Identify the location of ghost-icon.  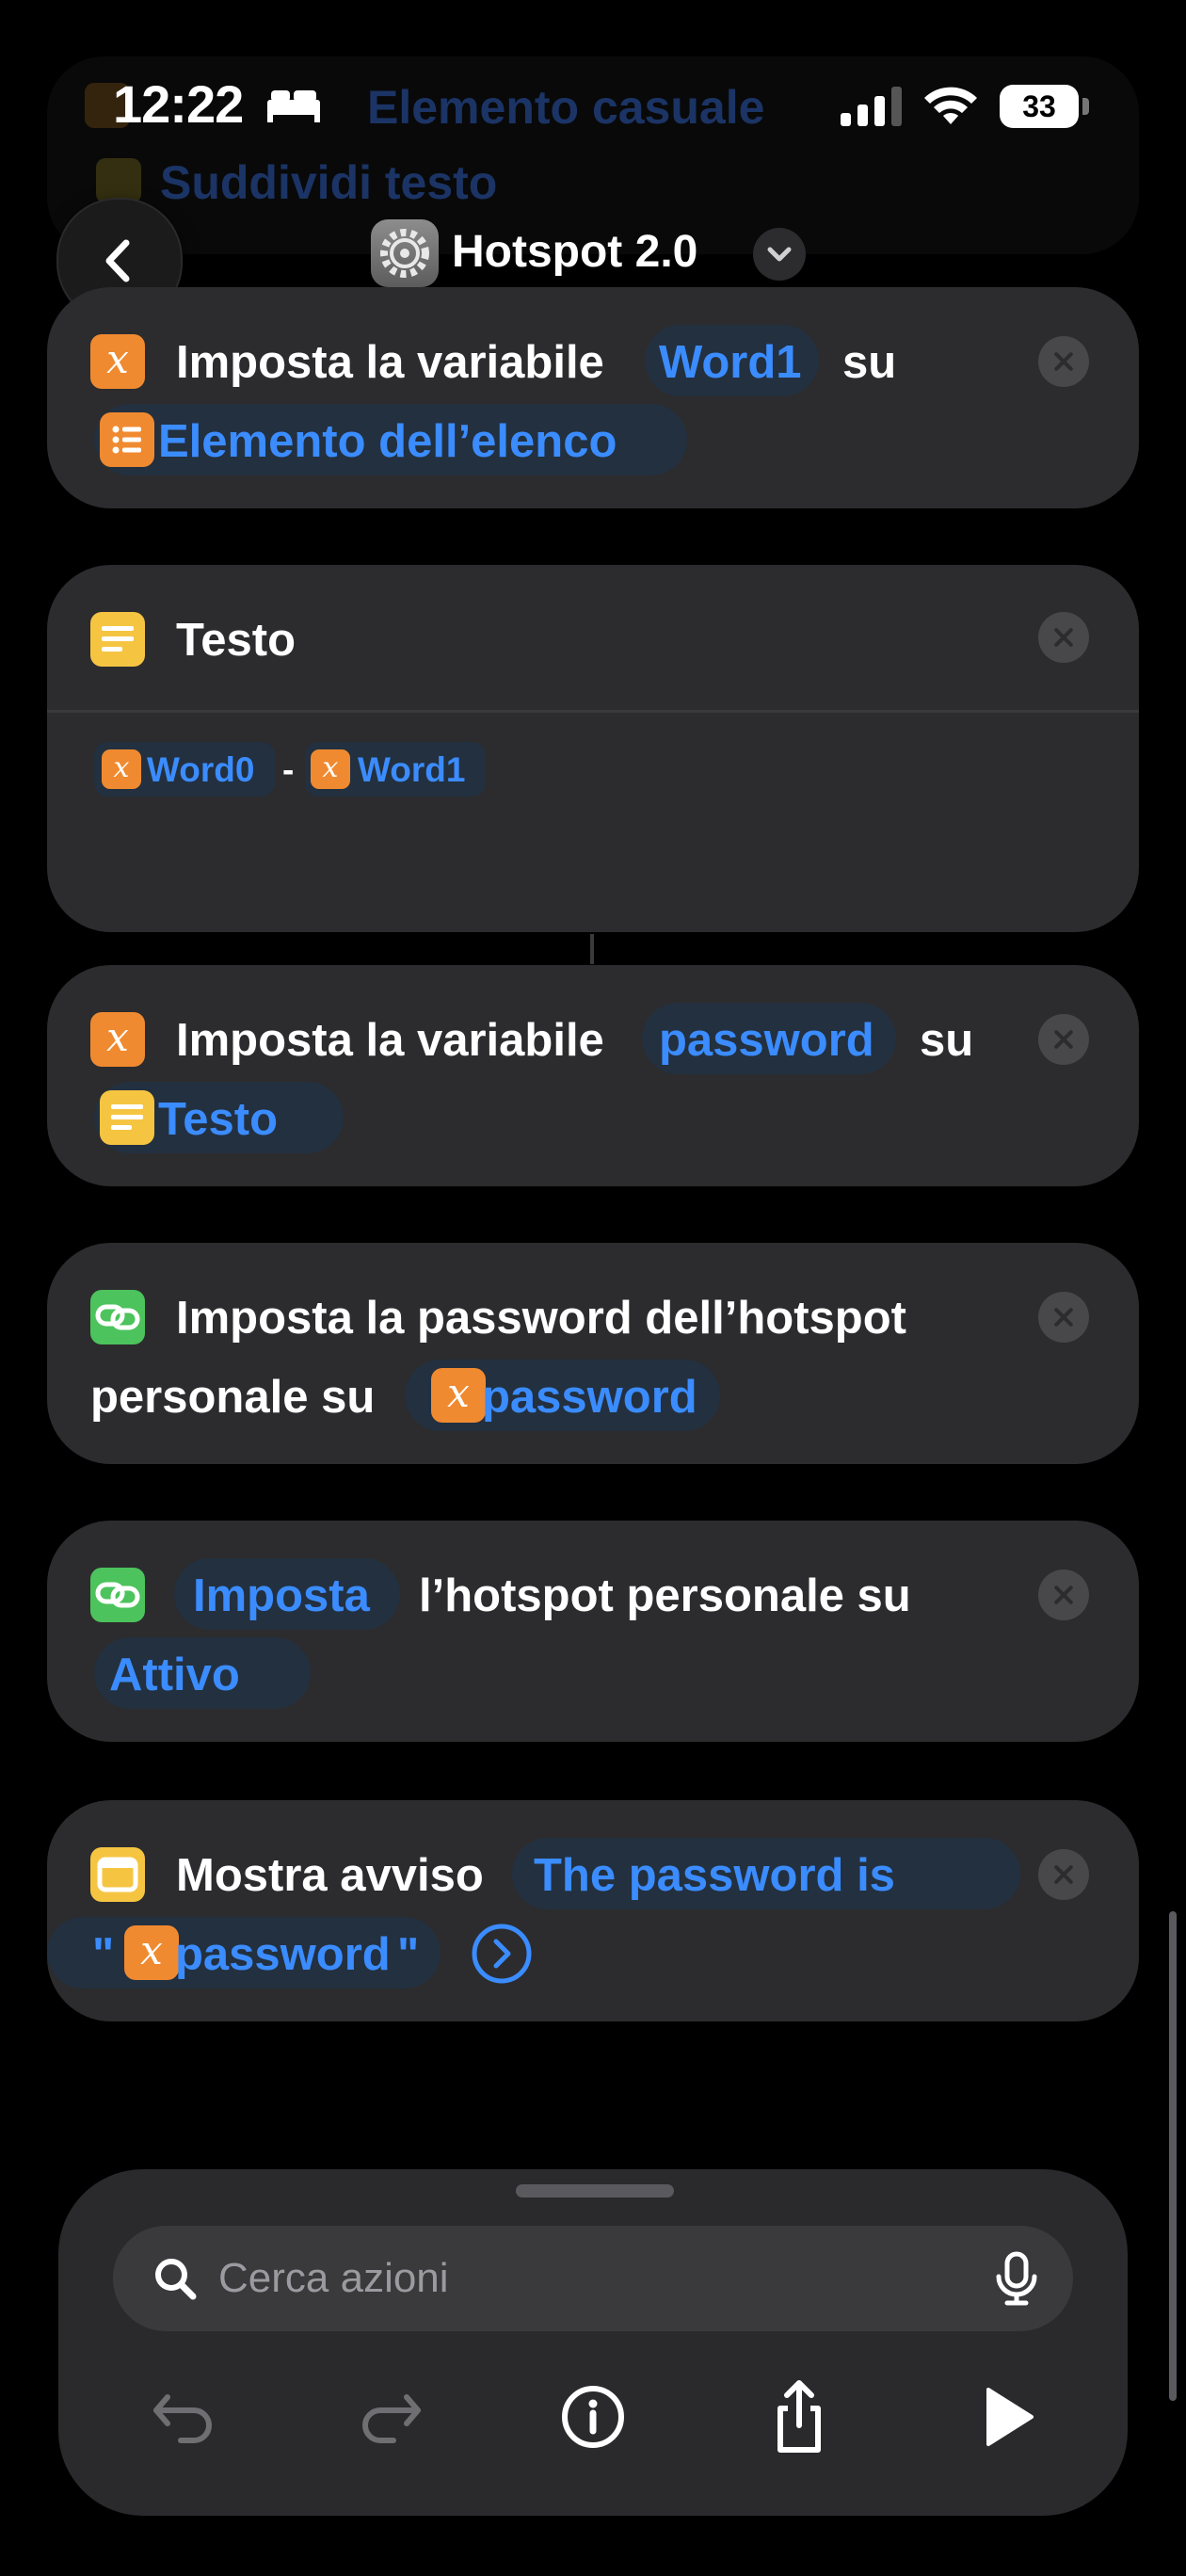
(118, 180).